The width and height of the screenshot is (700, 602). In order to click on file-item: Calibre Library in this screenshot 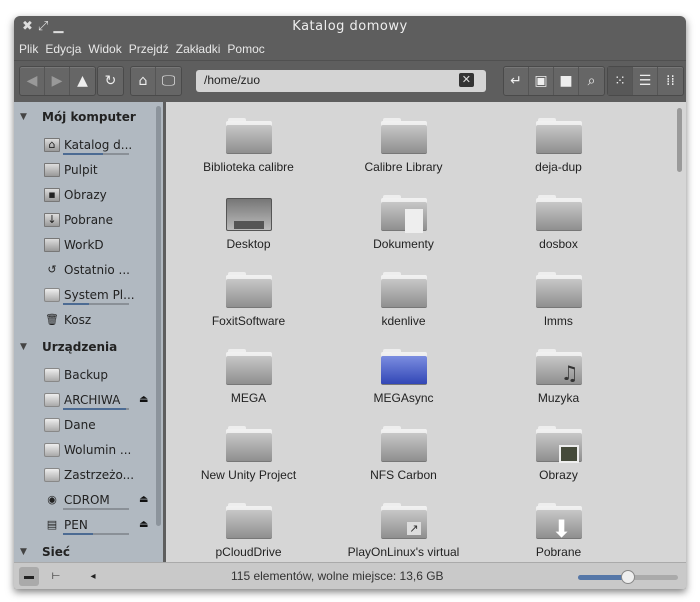, I will do `click(403, 156)`.